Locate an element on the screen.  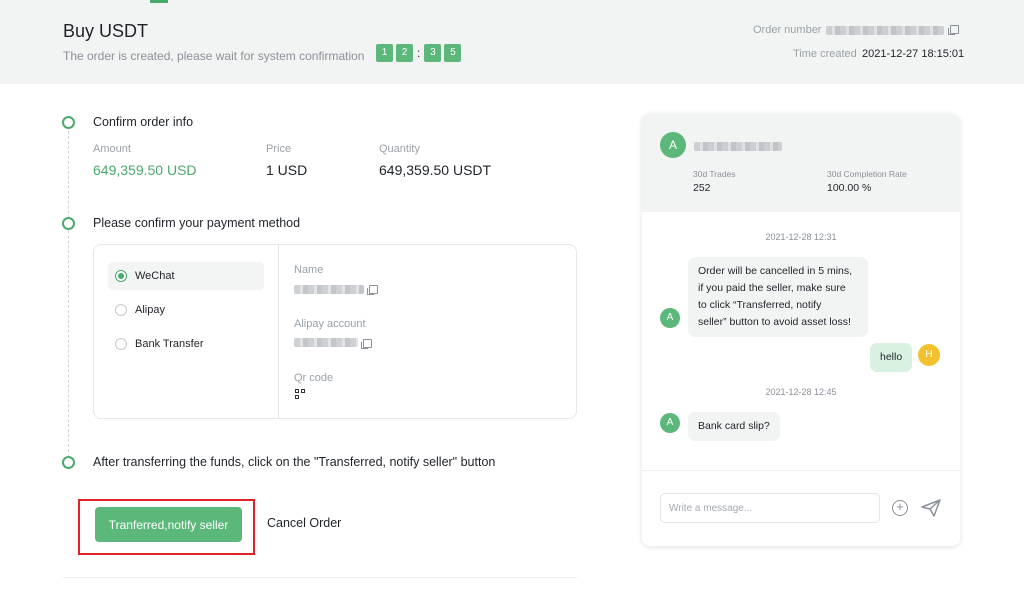
price-label: Price is located at coordinates (279, 149).